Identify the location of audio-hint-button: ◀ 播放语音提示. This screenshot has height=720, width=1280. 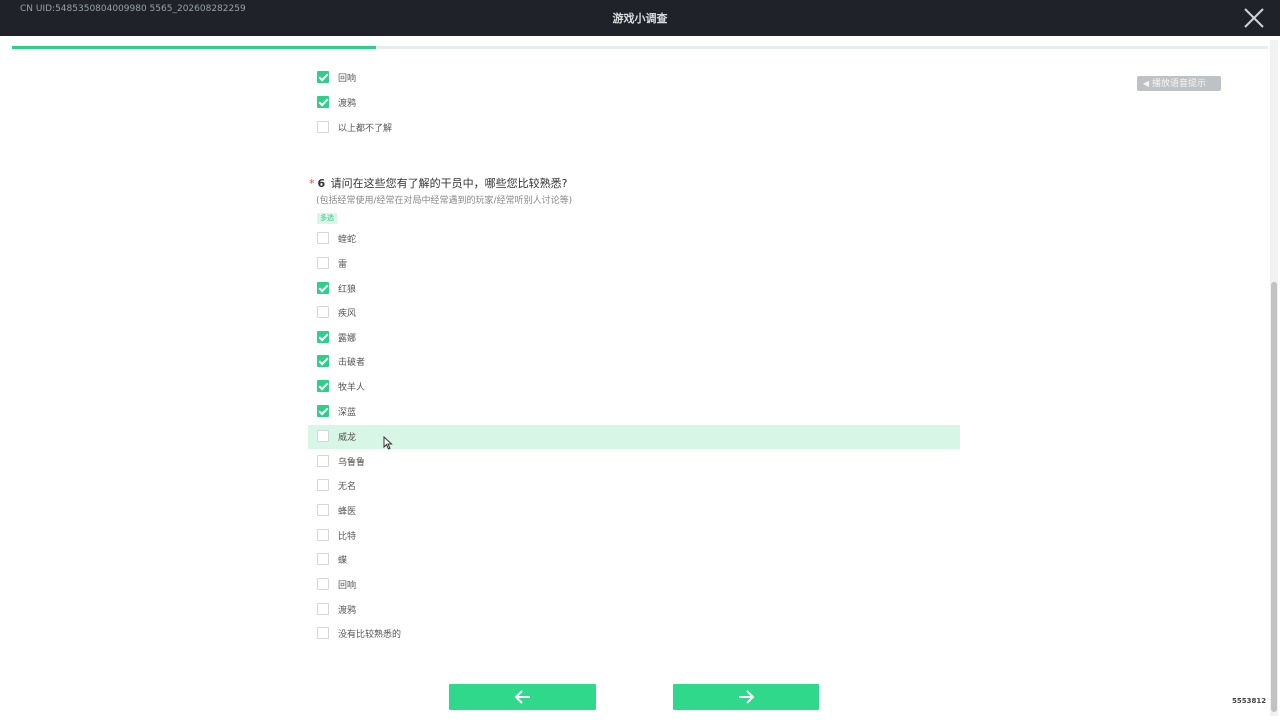
(1179, 83).